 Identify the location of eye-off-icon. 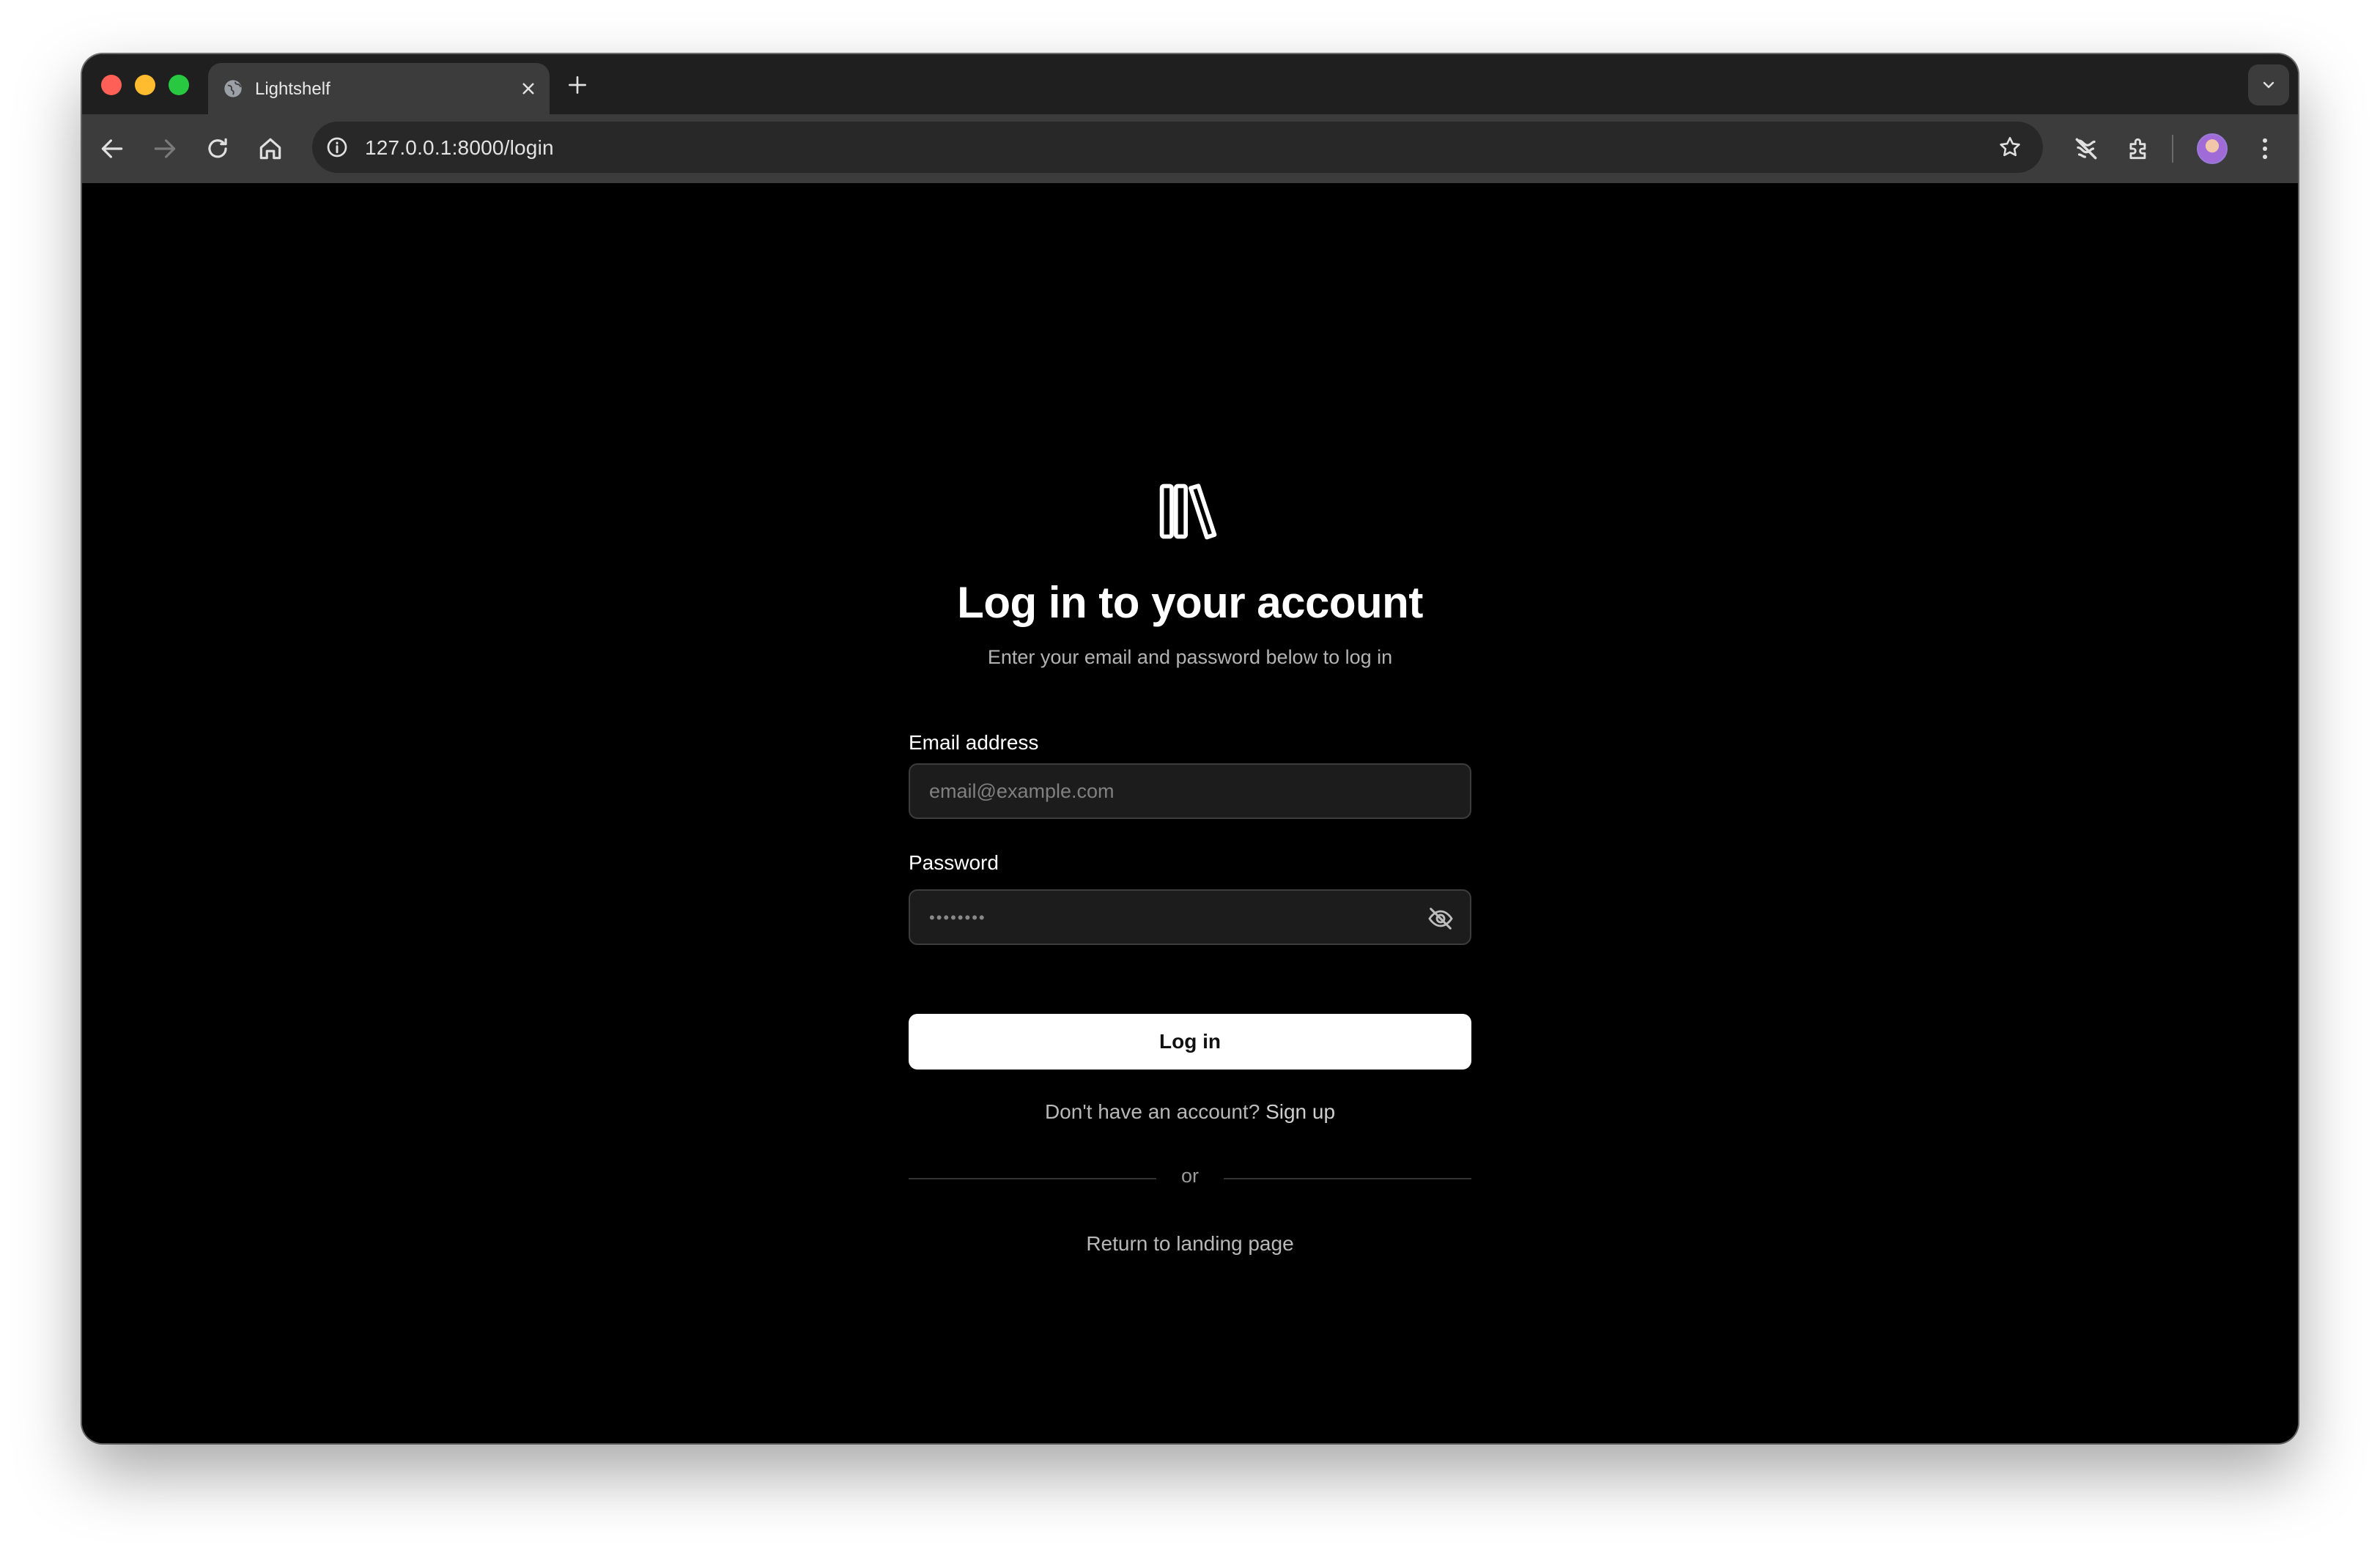
(1440, 918).